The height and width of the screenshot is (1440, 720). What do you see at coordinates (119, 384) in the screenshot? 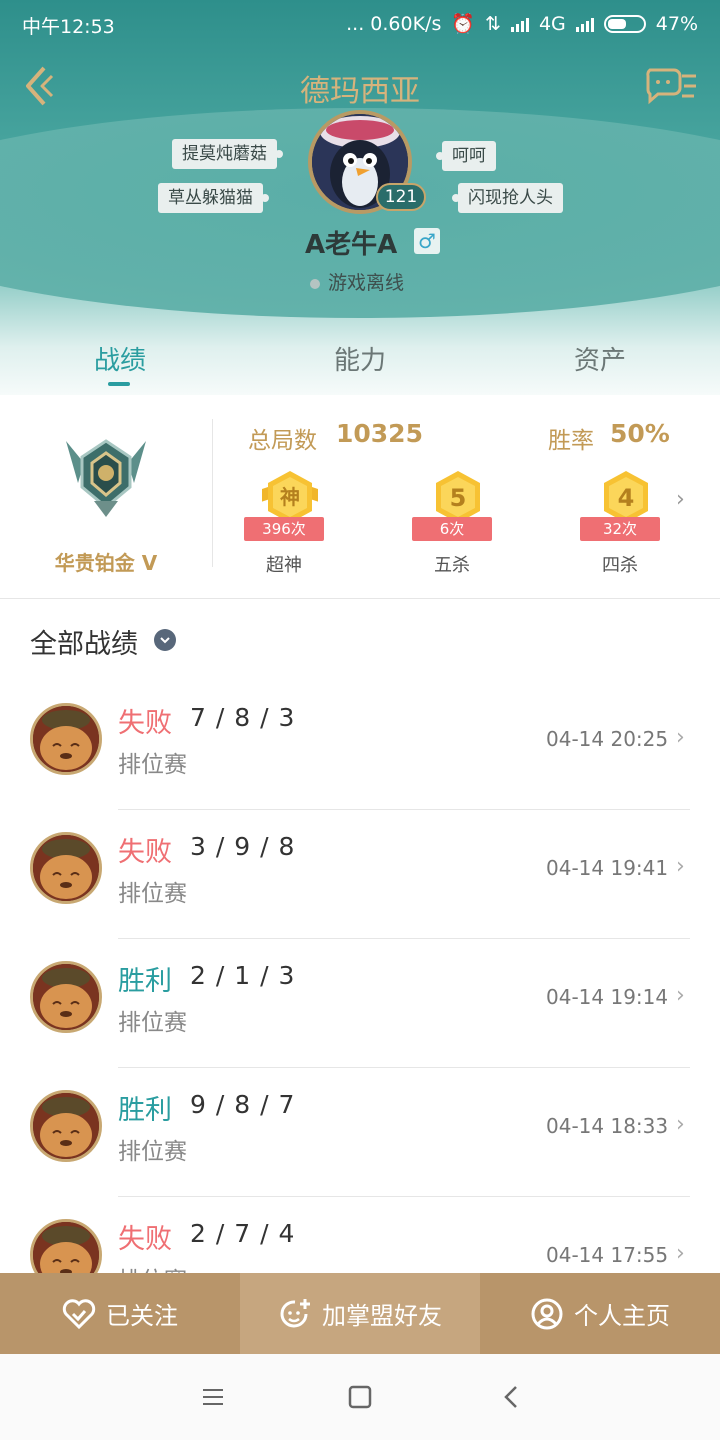
I see `active-tab-indicator` at bounding box center [119, 384].